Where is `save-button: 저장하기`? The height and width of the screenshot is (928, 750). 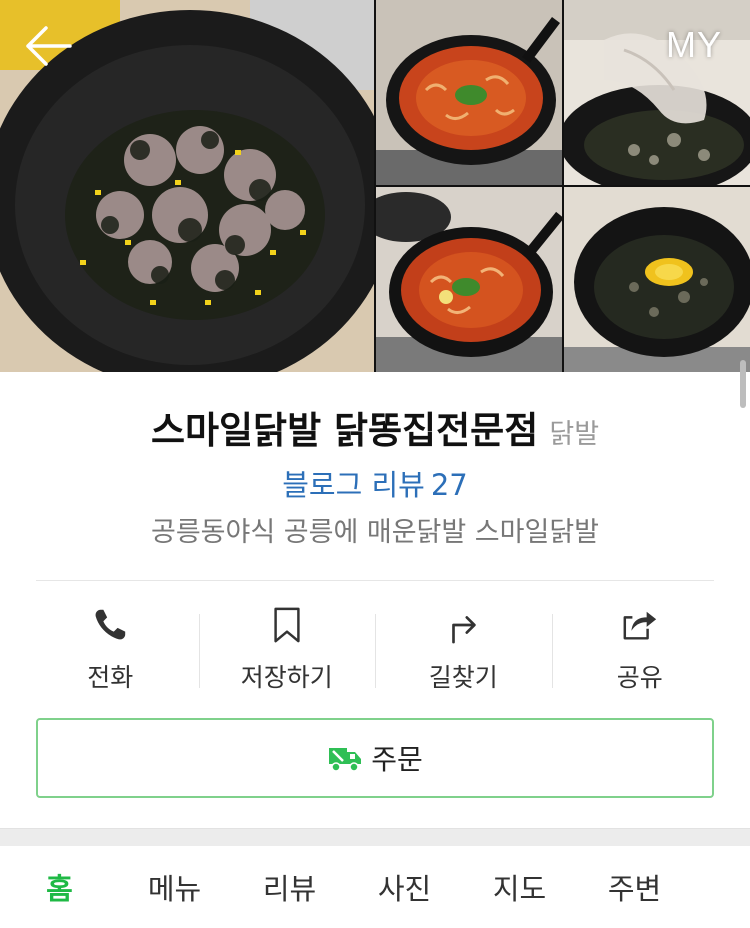 save-button: 저장하기 is located at coordinates (287, 649).